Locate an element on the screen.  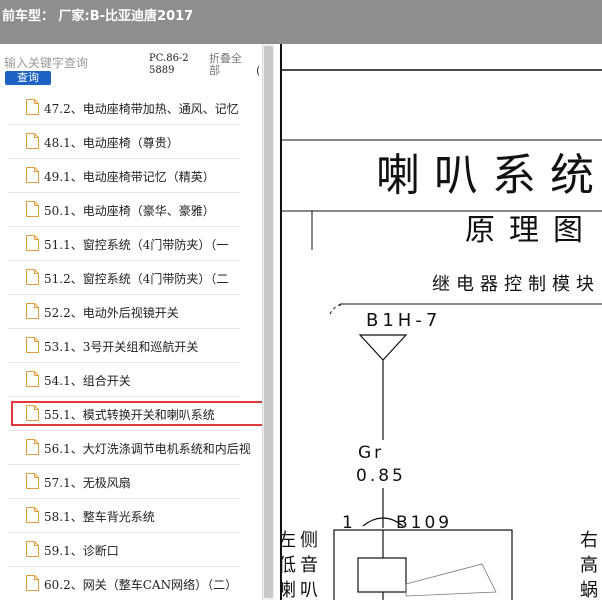
list-item: 58.1、整车背光系统 is located at coordinates (131, 516).